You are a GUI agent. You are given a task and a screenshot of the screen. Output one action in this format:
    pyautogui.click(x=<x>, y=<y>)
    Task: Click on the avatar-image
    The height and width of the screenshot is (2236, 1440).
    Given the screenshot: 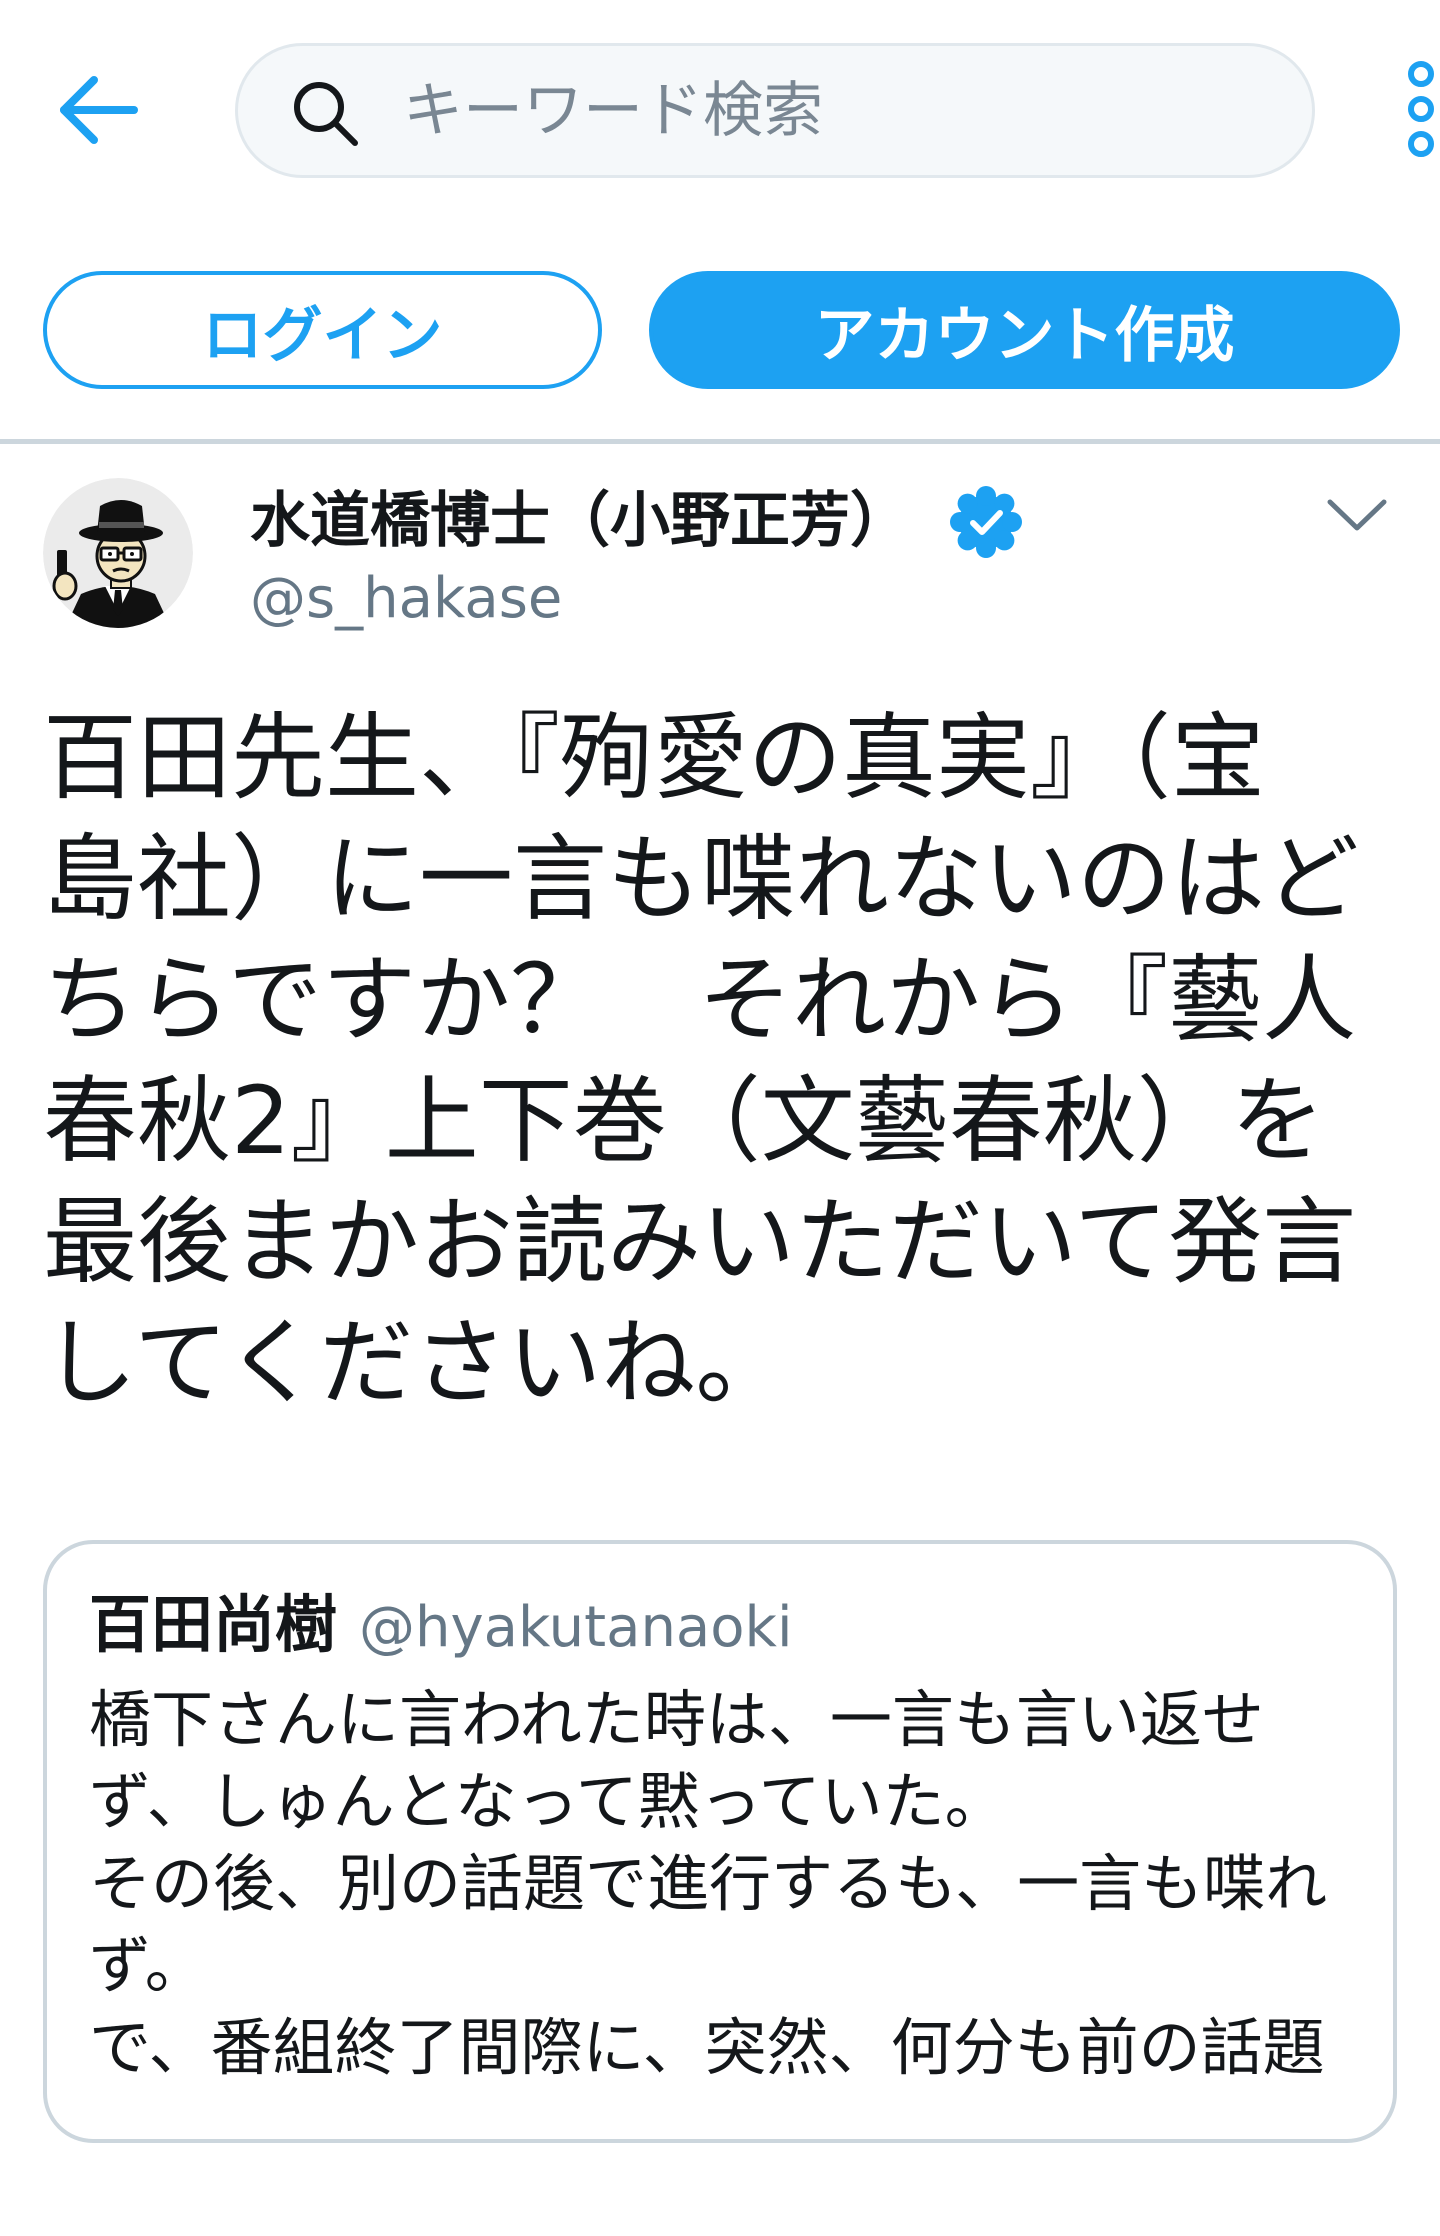 What is the action you would take?
    pyautogui.click(x=118, y=553)
    